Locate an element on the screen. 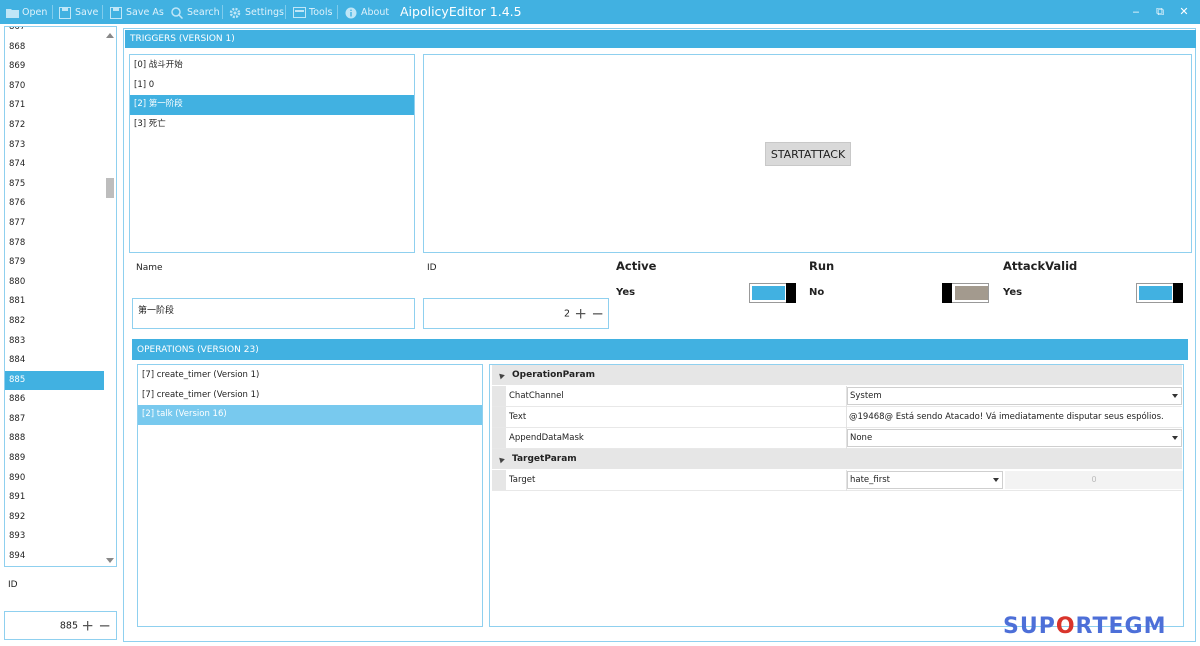 This screenshot has width=1200, height=646. restore-button: ⧉ is located at coordinates (1160, 12).